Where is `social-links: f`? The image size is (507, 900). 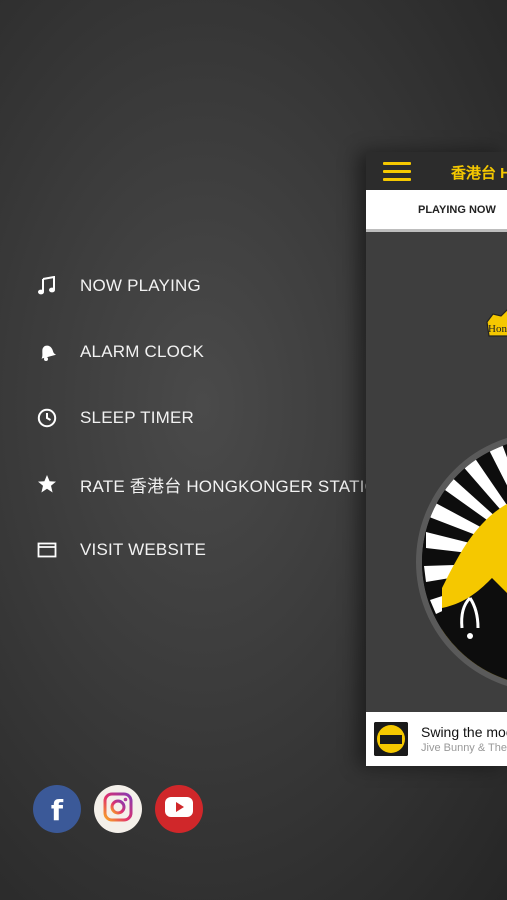
social-links: f is located at coordinates (118, 809).